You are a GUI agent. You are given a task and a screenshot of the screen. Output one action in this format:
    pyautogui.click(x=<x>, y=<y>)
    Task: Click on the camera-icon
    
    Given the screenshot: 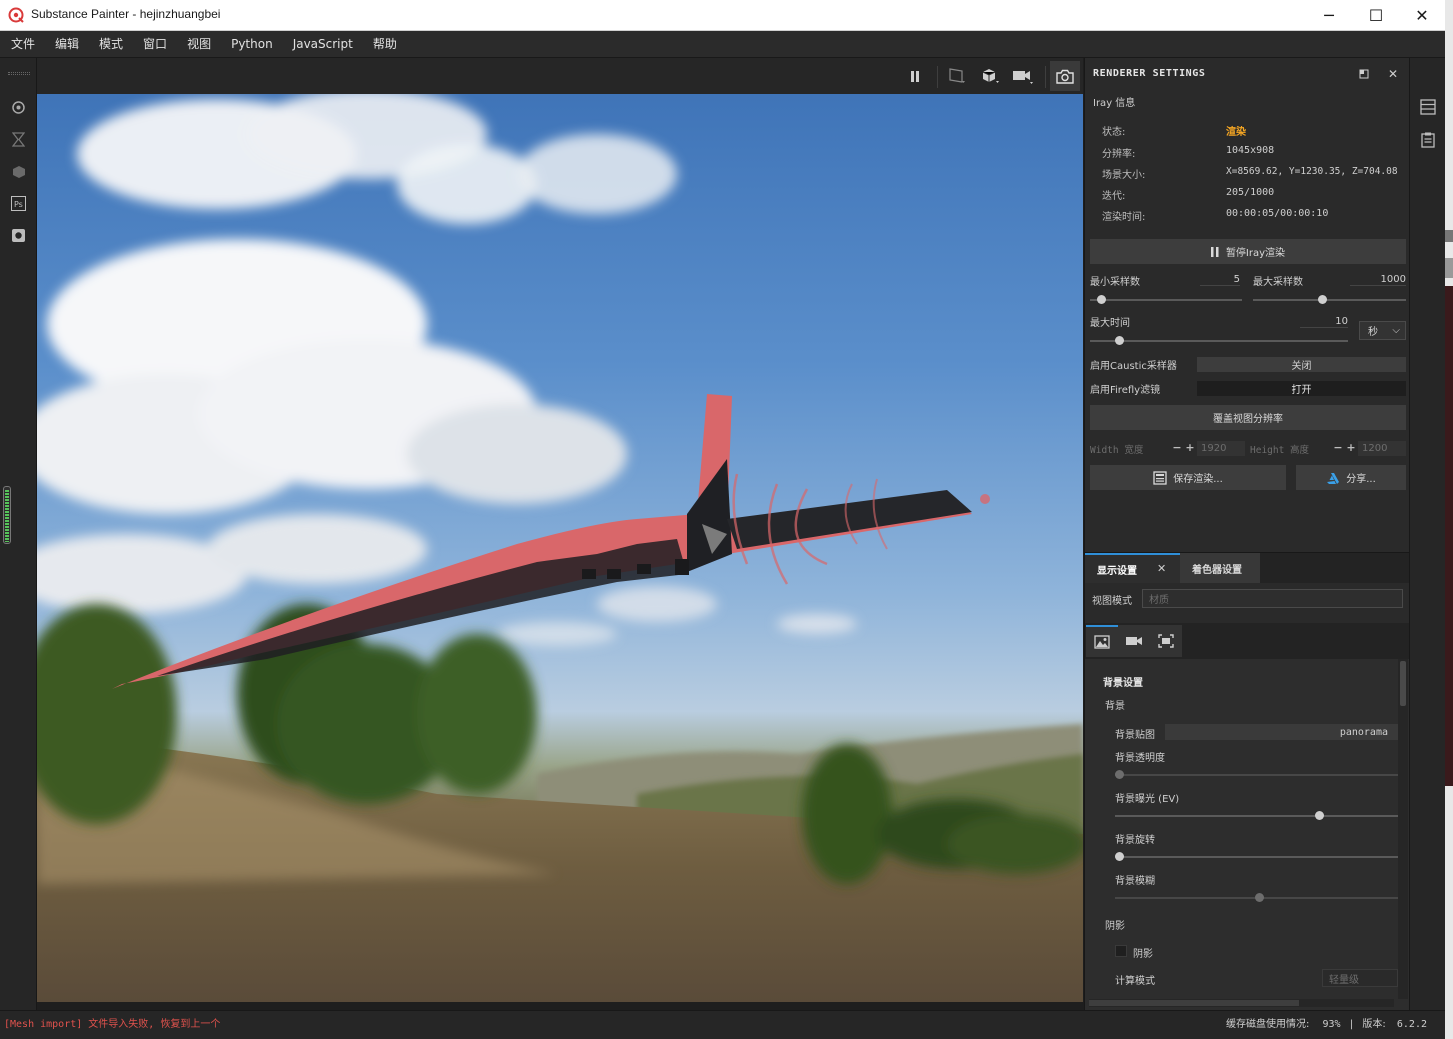 What is the action you would take?
    pyautogui.click(x=18, y=235)
    